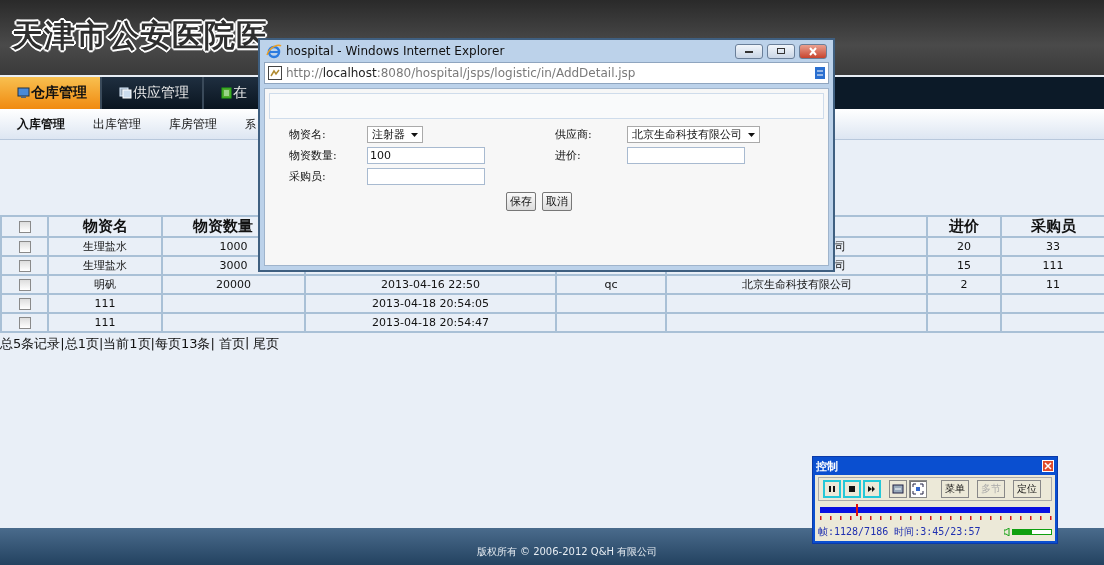 This screenshot has width=1104, height=565. Describe the element at coordinates (796, 284) in the screenshot. I see `table-cell: 北京生命科技有限公司` at that location.